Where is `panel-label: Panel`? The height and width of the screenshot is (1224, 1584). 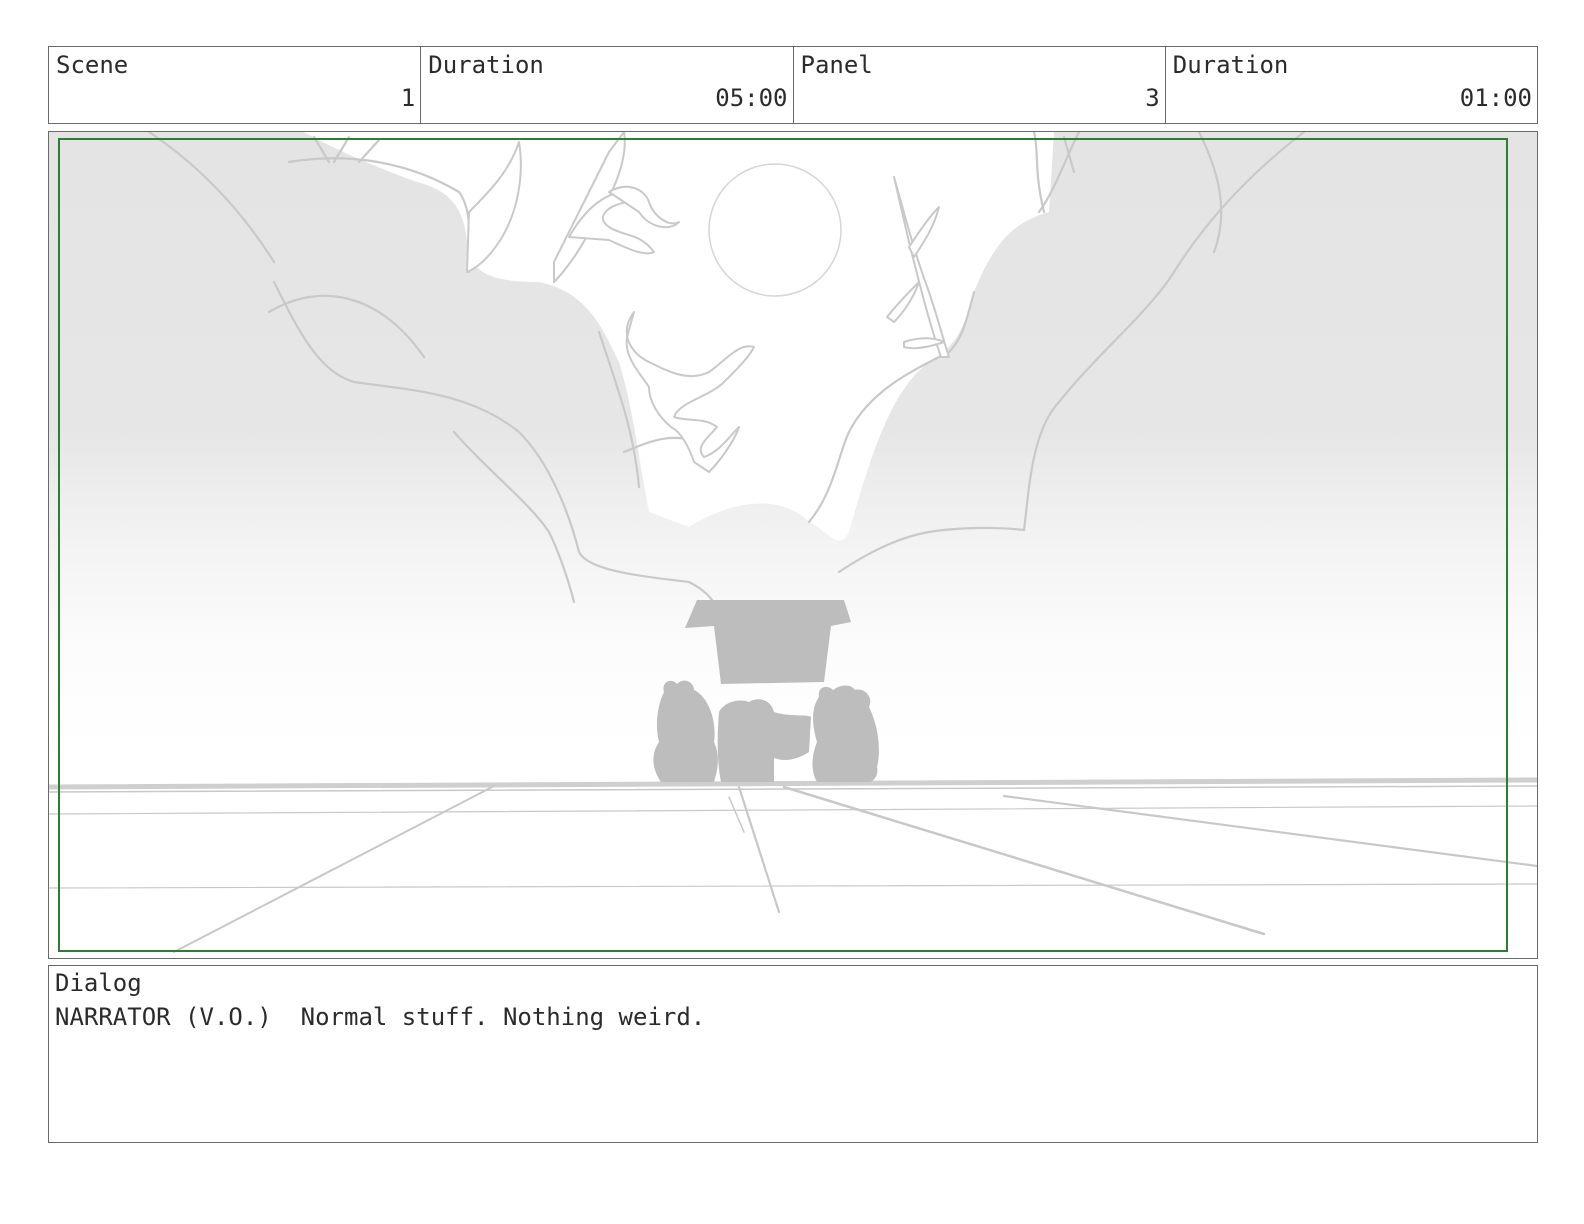
panel-label: Panel is located at coordinates (836, 65).